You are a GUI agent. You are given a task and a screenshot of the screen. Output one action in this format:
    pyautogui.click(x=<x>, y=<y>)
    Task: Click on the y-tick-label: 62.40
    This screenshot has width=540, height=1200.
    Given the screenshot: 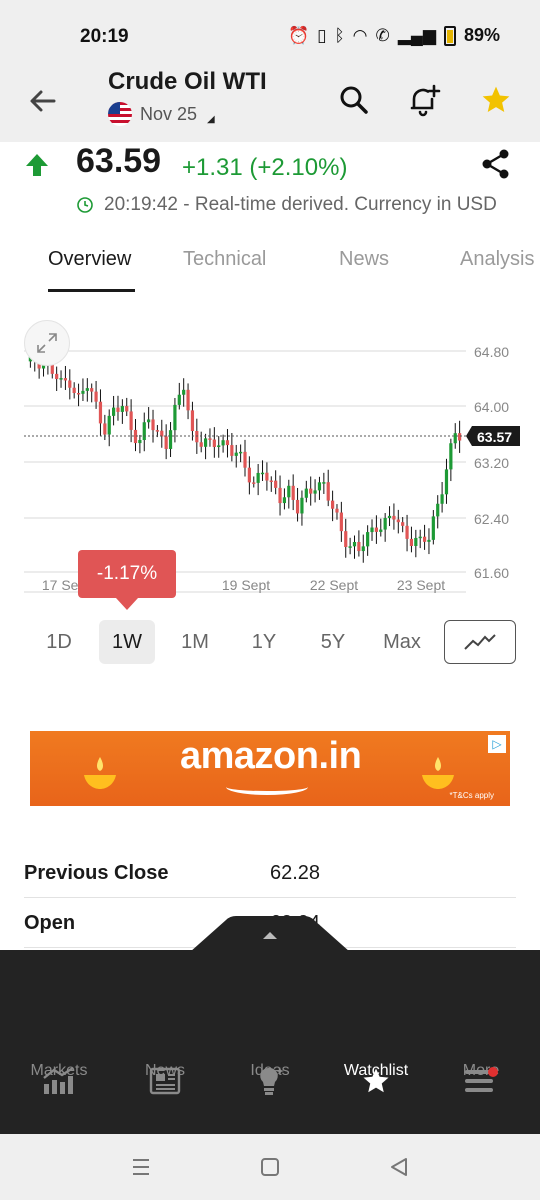 What is the action you would take?
    pyautogui.click(x=491, y=519)
    